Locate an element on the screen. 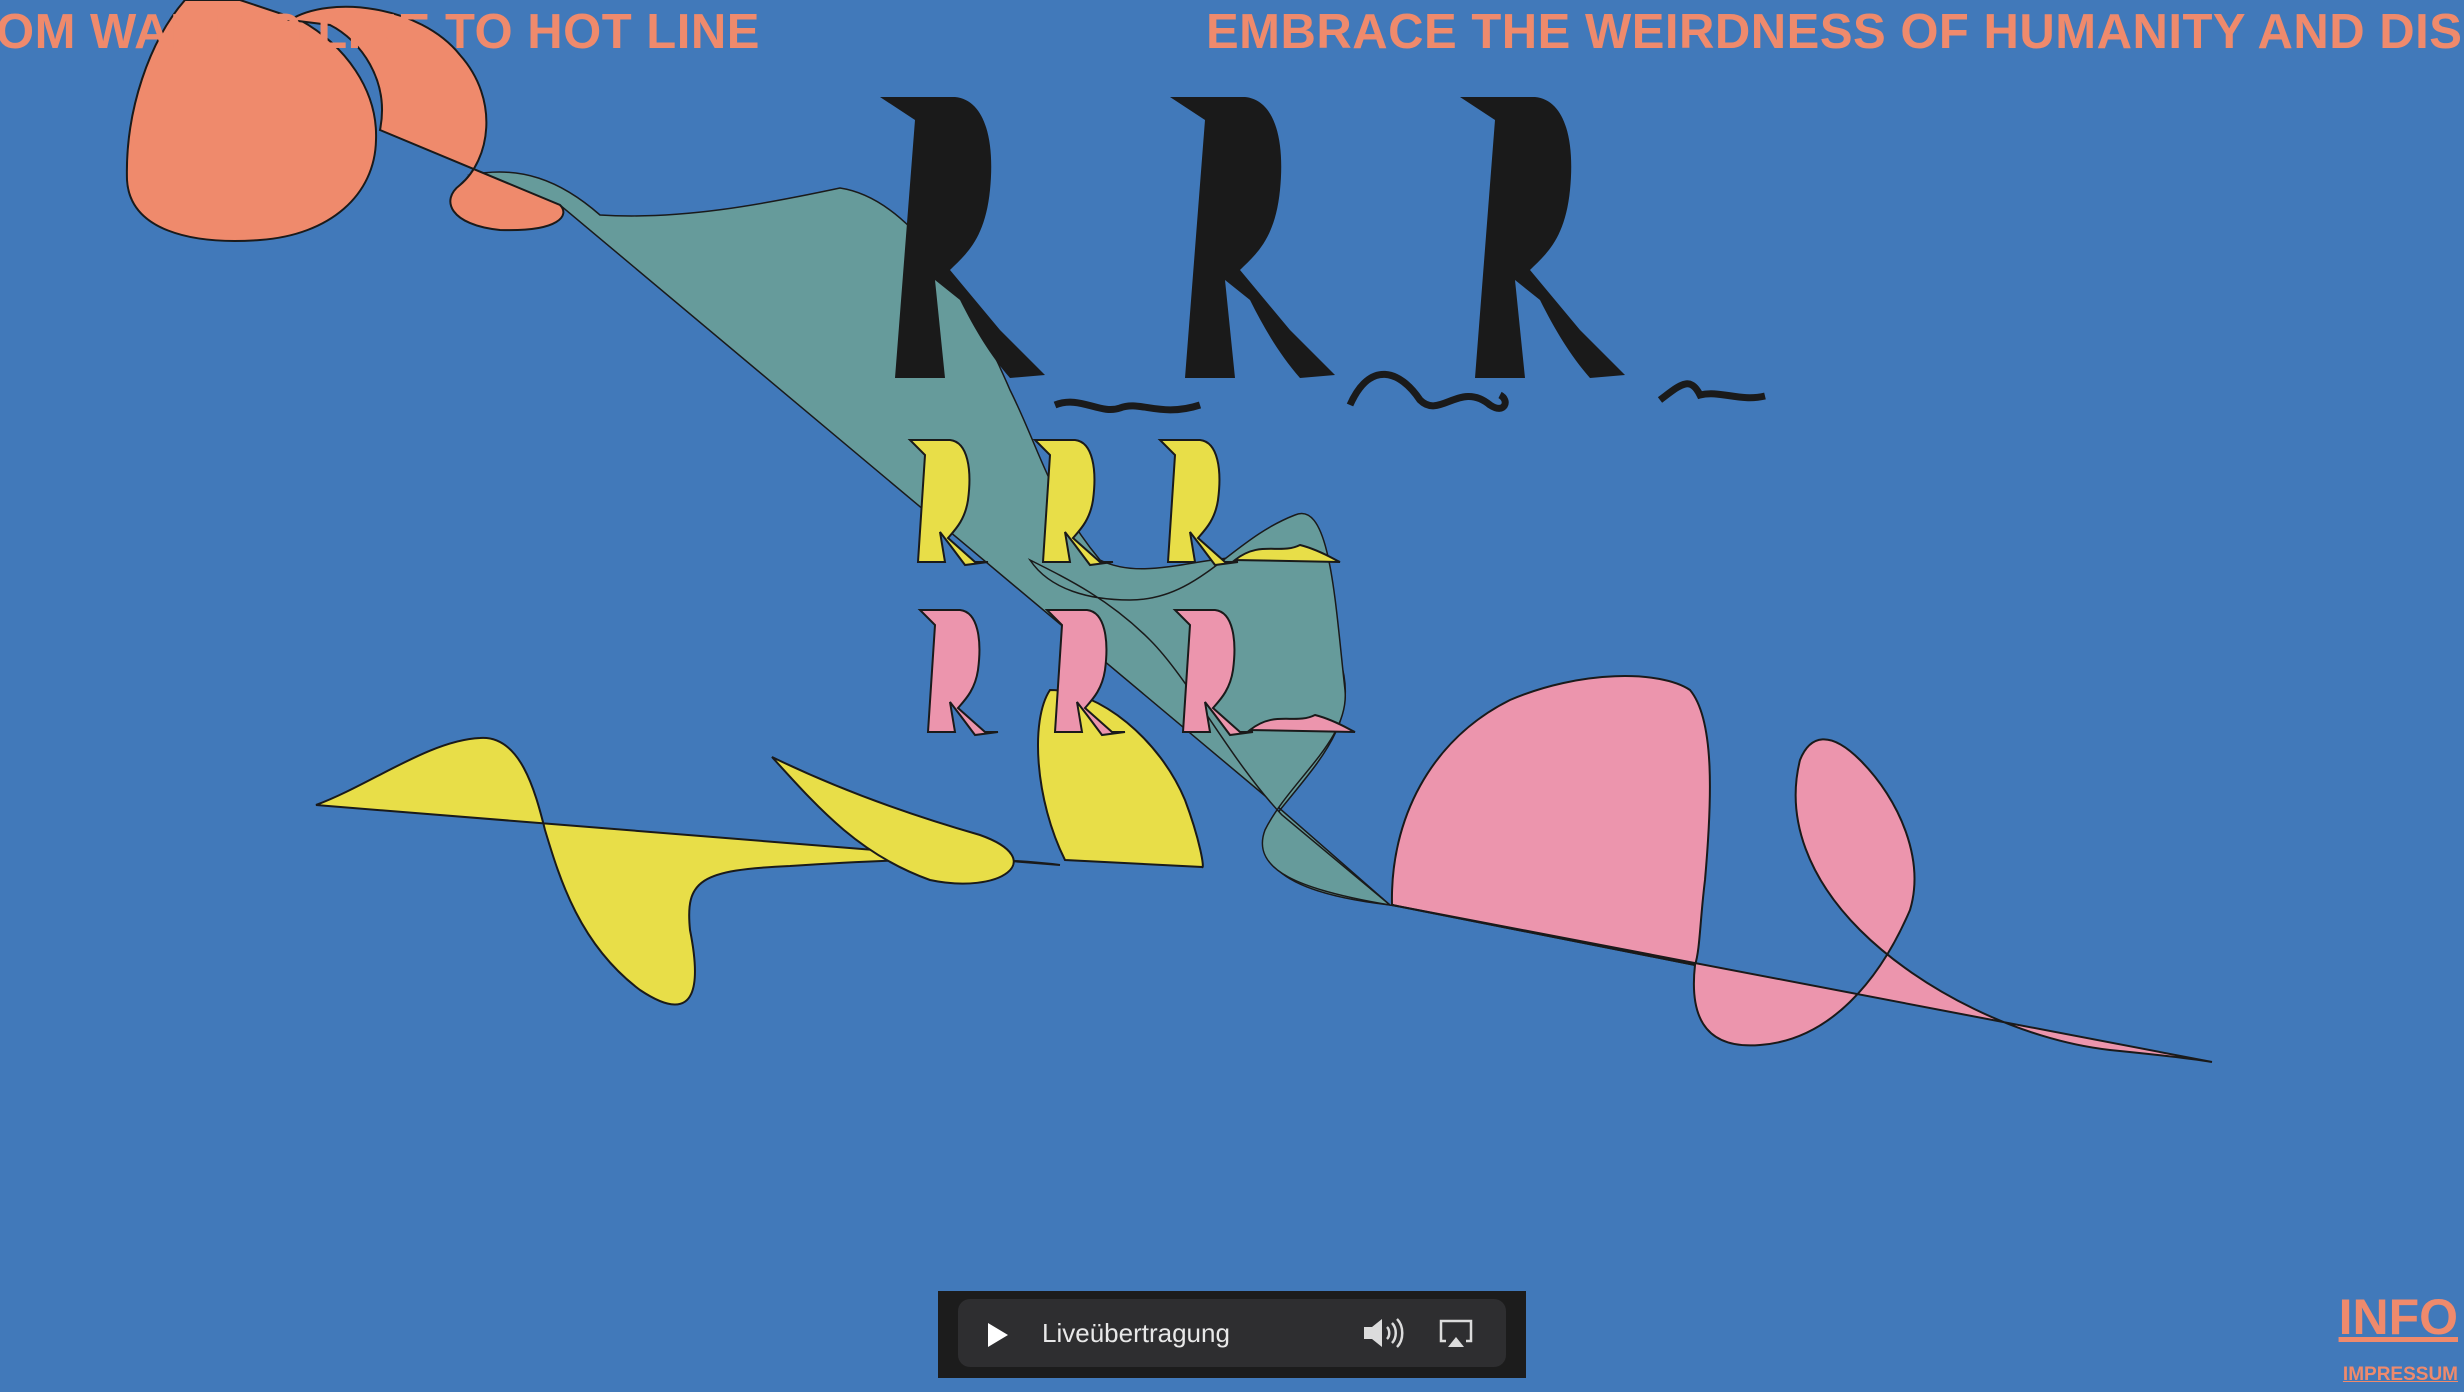 The width and height of the screenshot is (2464, 1392). volume-button is located at coordinates (1383, 1333).